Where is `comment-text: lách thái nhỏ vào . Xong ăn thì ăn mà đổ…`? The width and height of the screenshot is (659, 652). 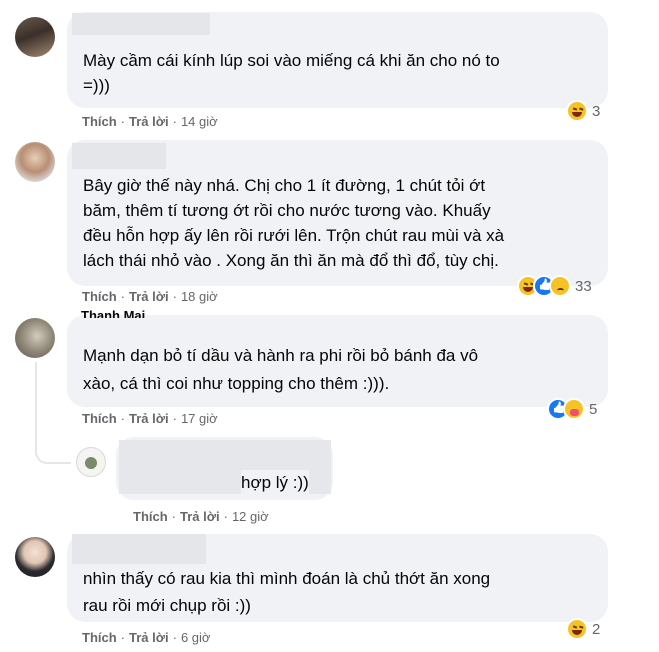
comment-text: lách thái nhỏ vào . Xong ăn thì ăn mà đổ… is located at coordinates (291, 260).